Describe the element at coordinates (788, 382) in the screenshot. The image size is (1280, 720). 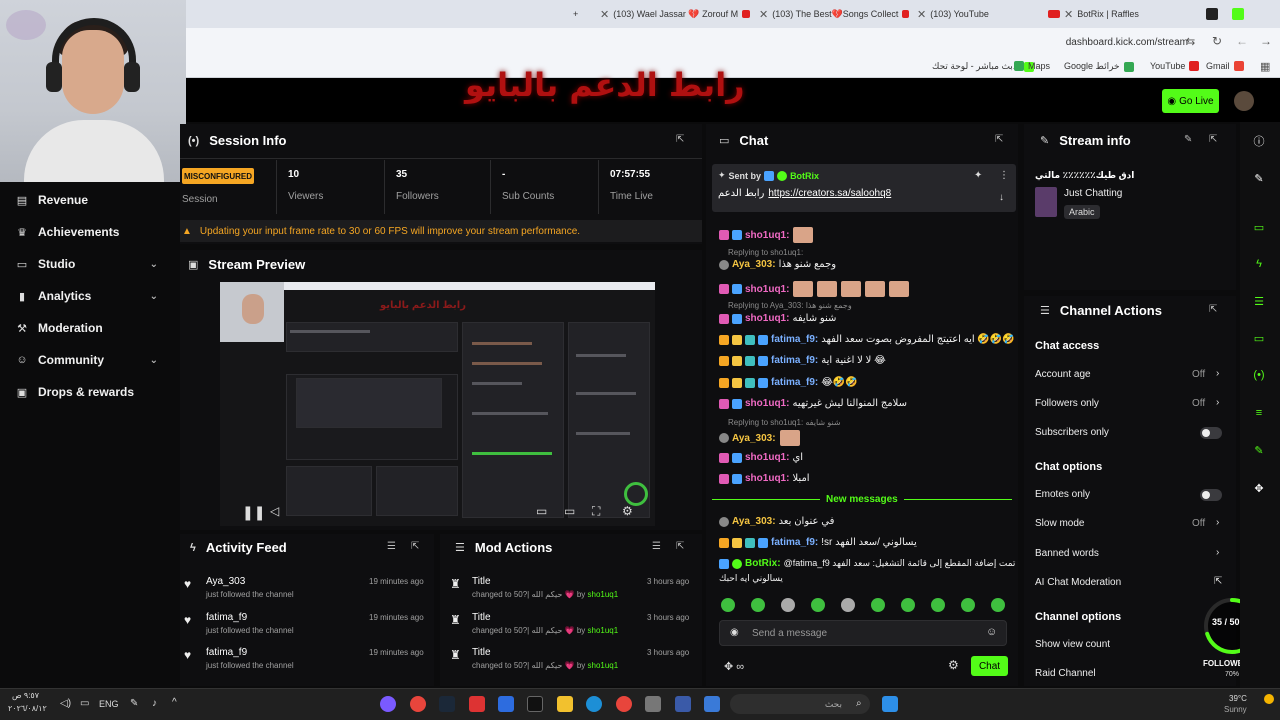
I see `chat-message: fatima_f9: 😂🤣🤣` at that location.